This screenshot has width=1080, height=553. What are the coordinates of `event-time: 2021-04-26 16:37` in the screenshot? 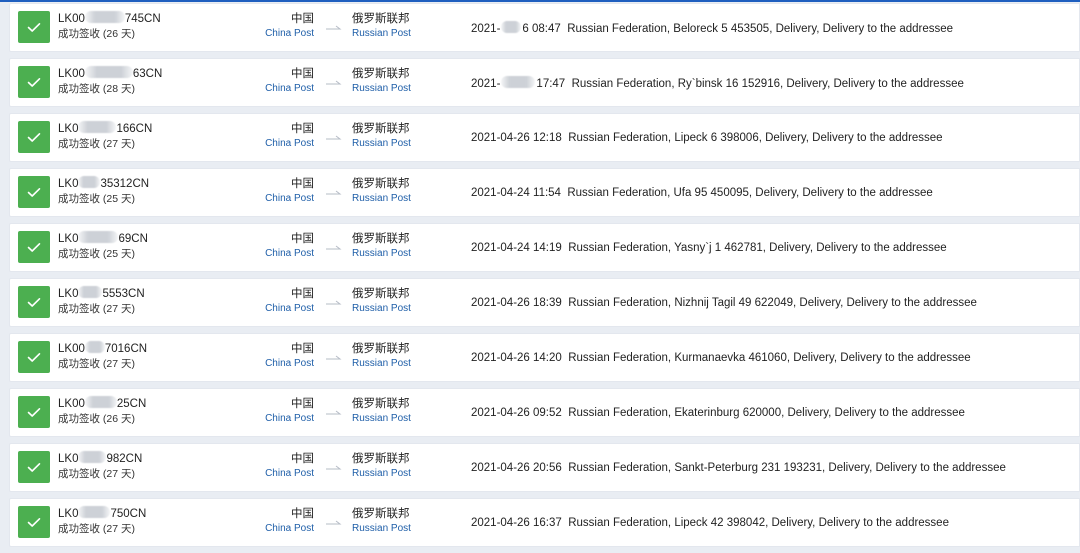 It's located at (516, 523).